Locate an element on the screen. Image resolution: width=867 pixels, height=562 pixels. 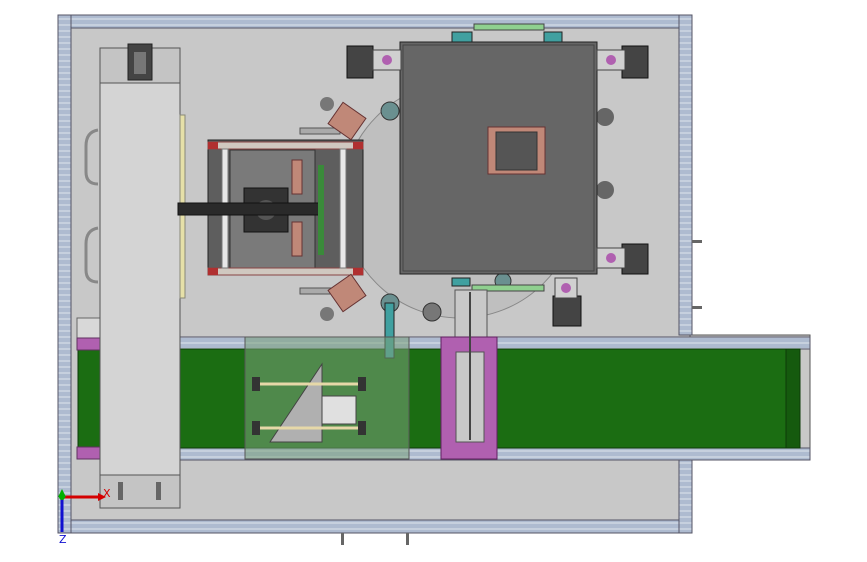
conveyor-end-cap-purple-top is located at coordinates (89, 344).